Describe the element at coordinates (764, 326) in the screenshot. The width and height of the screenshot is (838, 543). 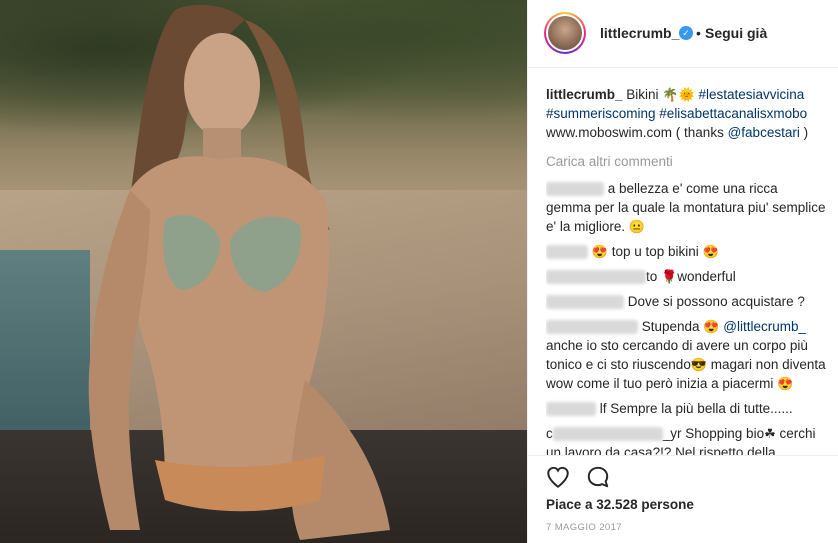
I see `mention-link: @littlecrumb_` at that location.